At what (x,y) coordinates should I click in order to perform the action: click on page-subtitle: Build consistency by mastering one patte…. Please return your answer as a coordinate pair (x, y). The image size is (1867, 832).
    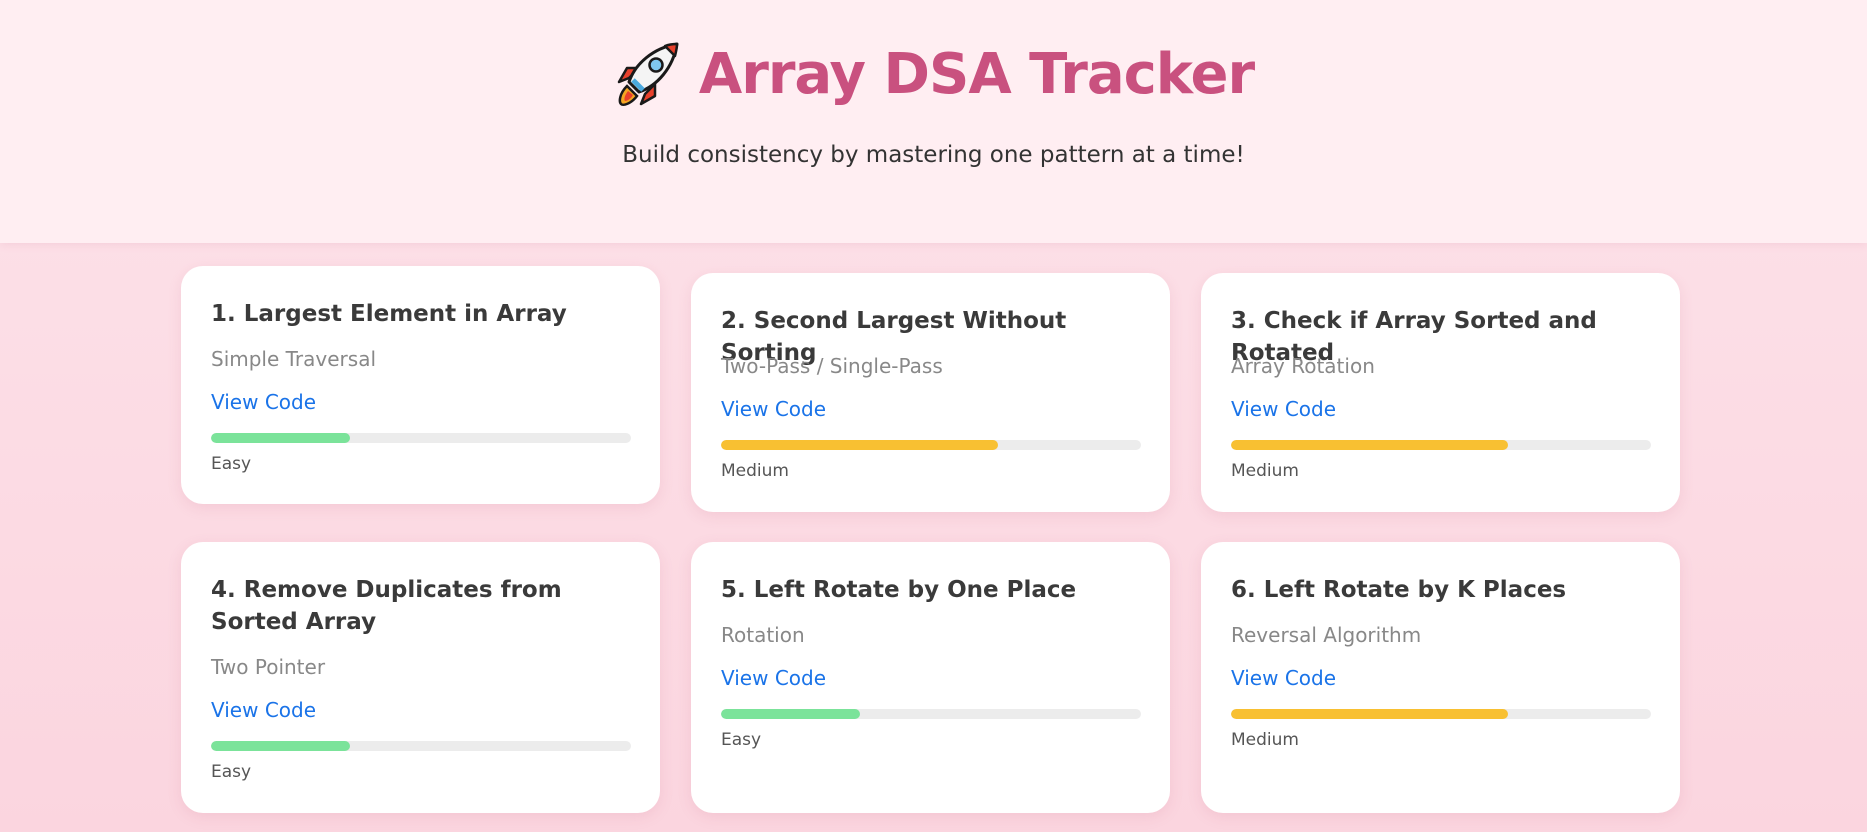
    Looking at the image, I should click on (933, 155).